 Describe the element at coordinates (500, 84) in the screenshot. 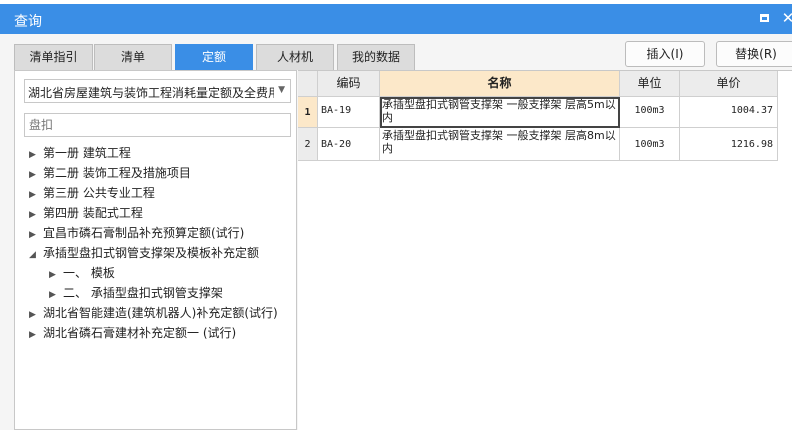

I see `column-header-name: 名称` at that location.